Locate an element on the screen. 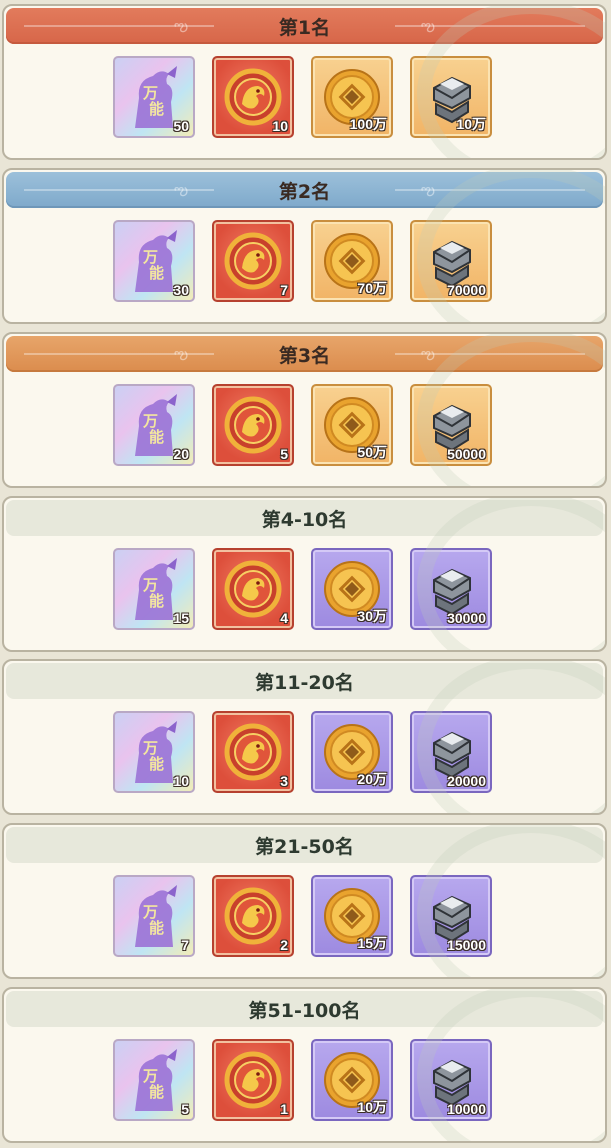 The height and width of the screenshot is (1148, 611). tier-title: 第1名 is located at coordinates (304, 27).